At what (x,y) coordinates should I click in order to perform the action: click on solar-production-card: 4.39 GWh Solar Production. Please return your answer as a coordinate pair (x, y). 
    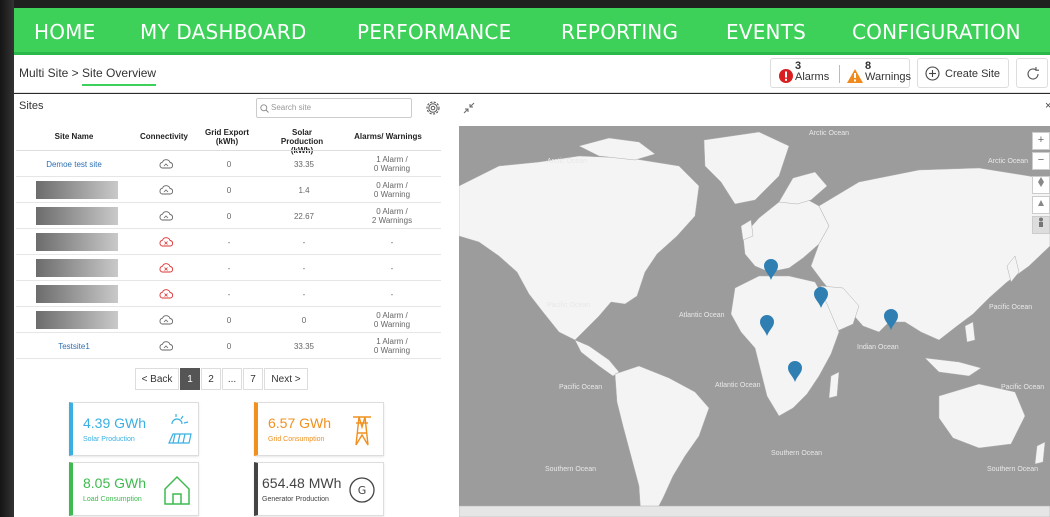
    Looking at the image, I should click on (134, 429).